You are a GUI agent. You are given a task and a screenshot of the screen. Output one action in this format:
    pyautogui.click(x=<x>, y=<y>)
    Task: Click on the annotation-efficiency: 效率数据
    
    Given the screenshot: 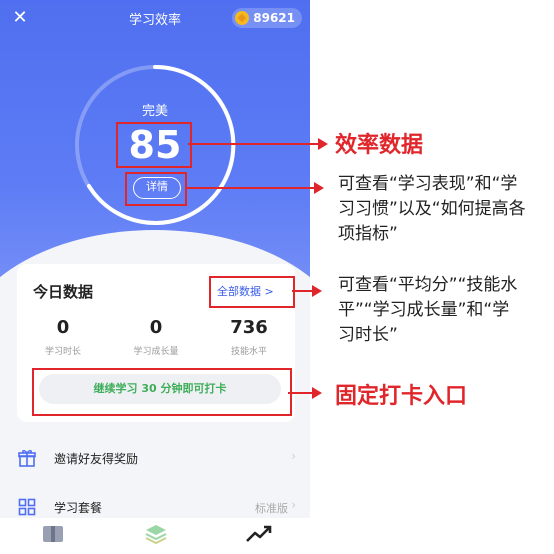 What is the action you would take?
    pyautogui.click(x=379, y=145)
    